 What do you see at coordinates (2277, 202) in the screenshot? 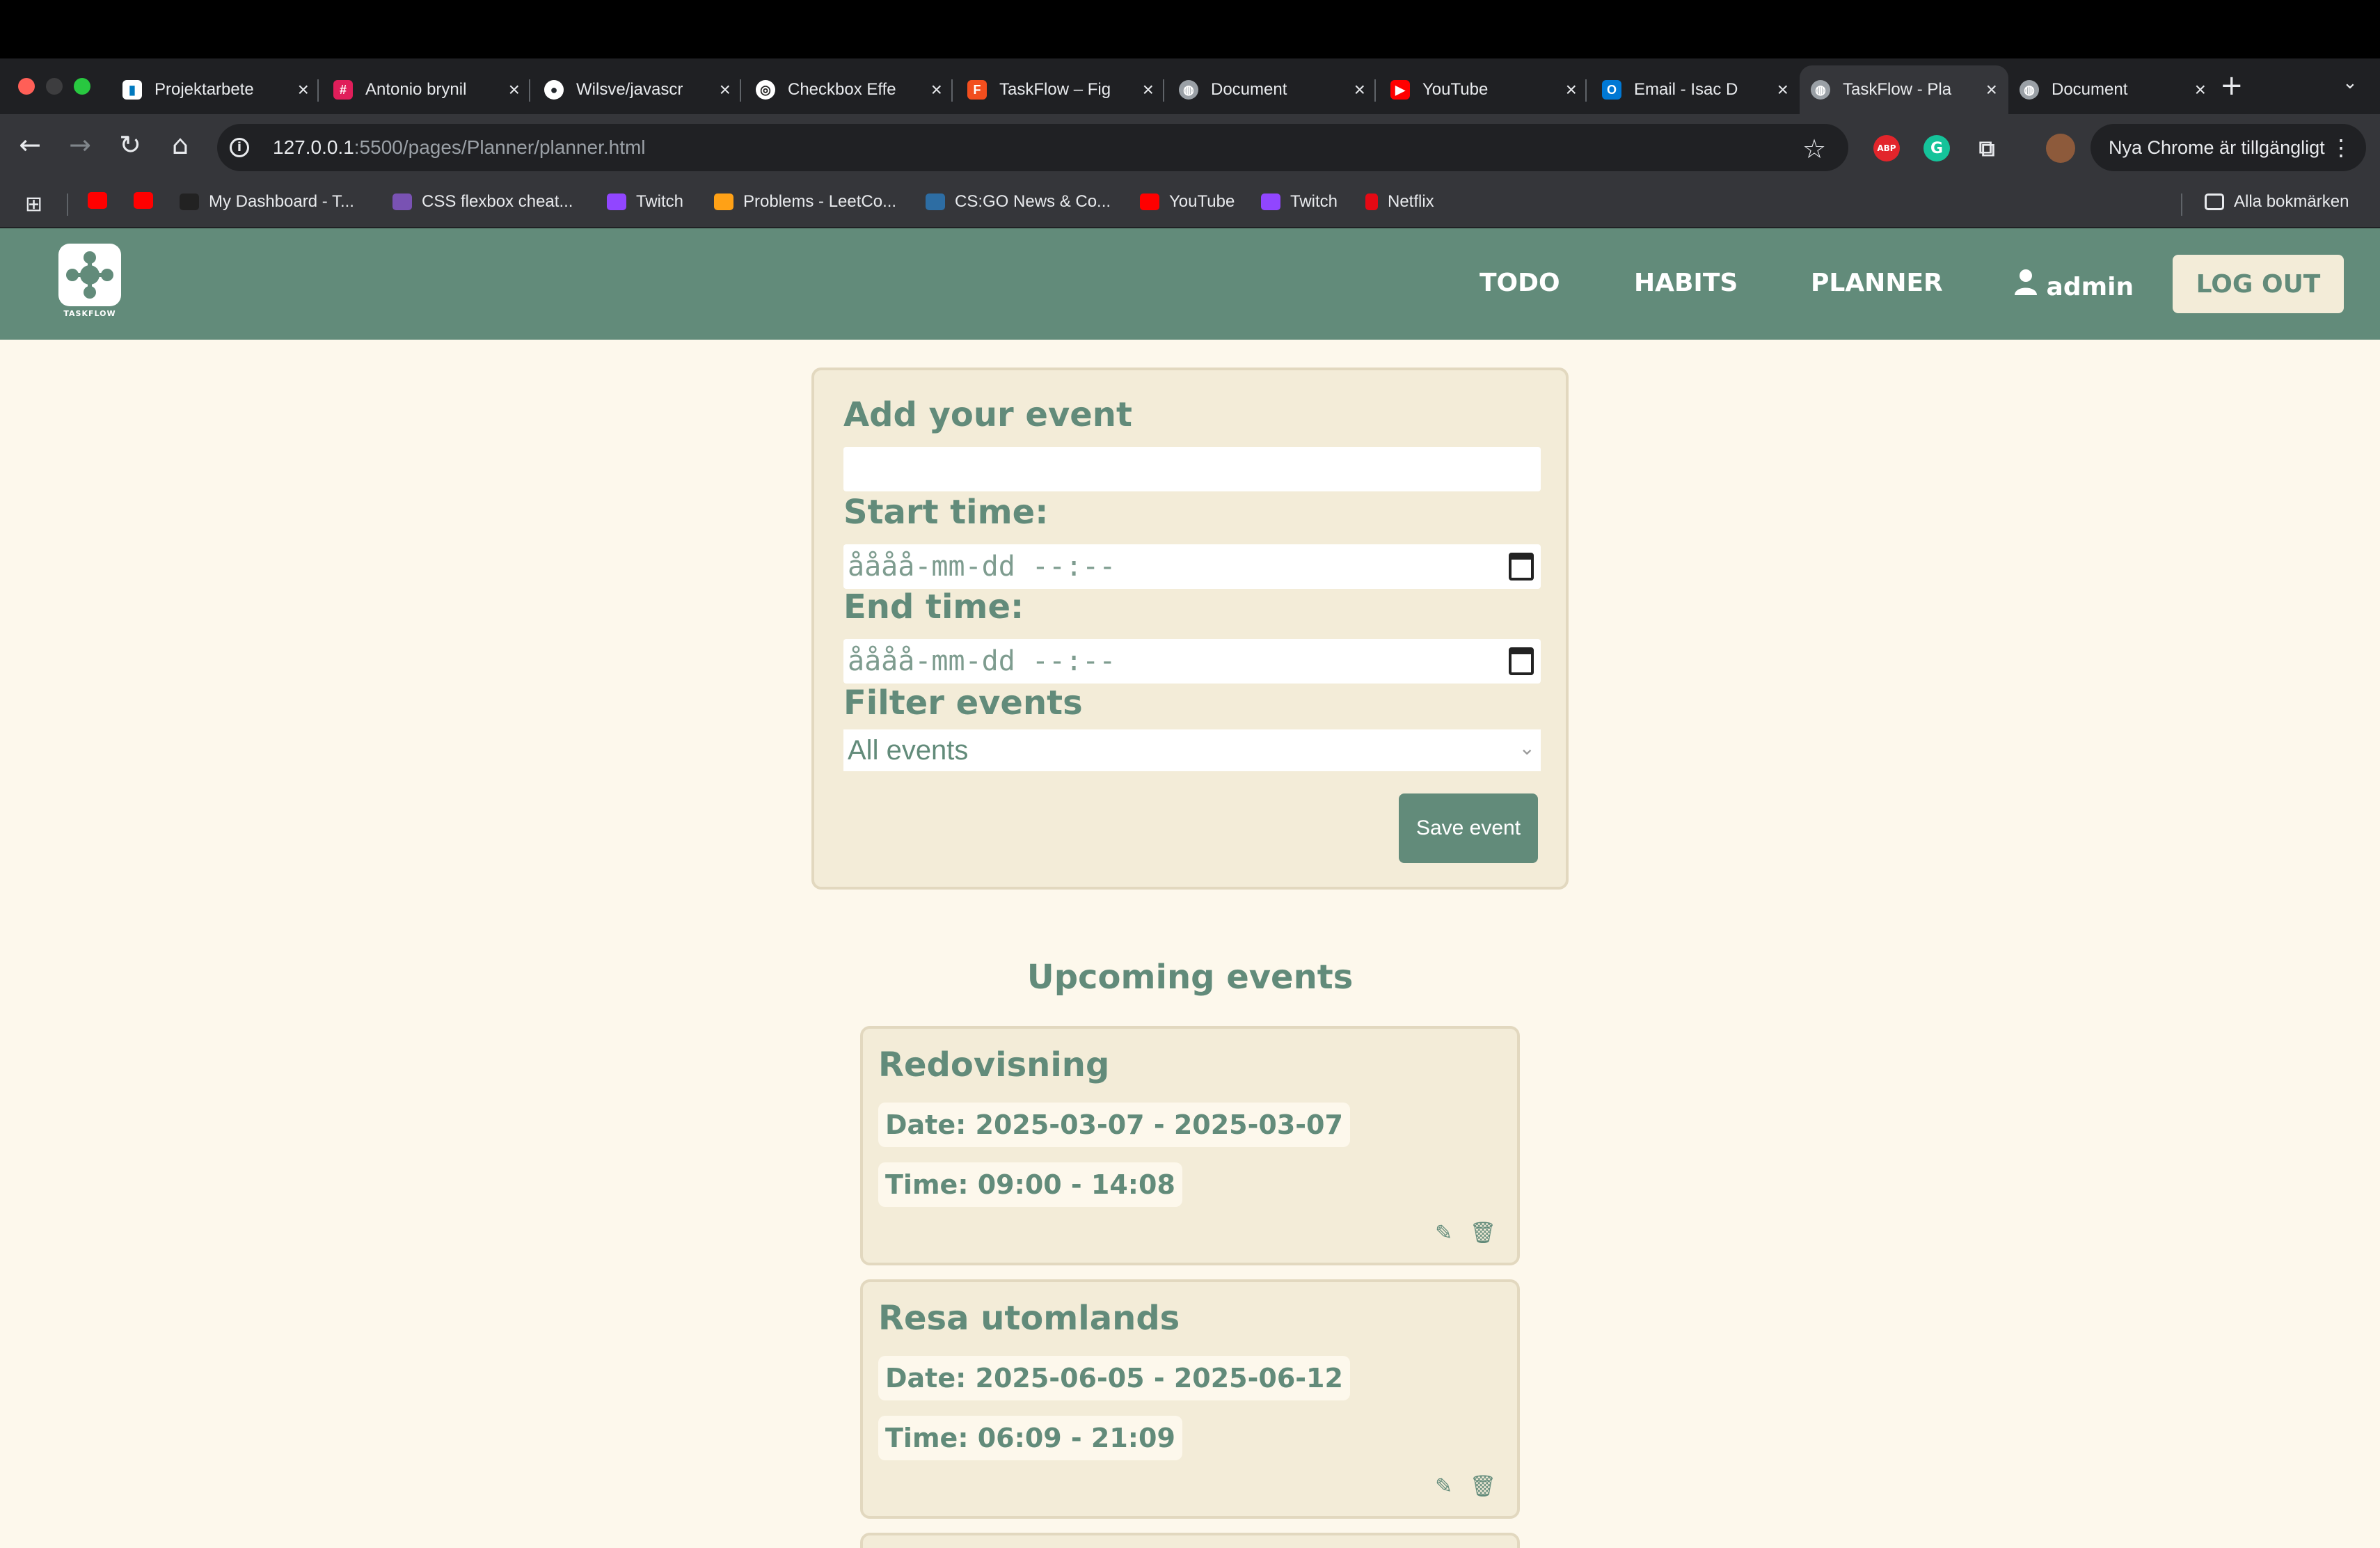
I see `all-bookmarks-button: Alla bokmärken` at bounding box center [2277, 202].